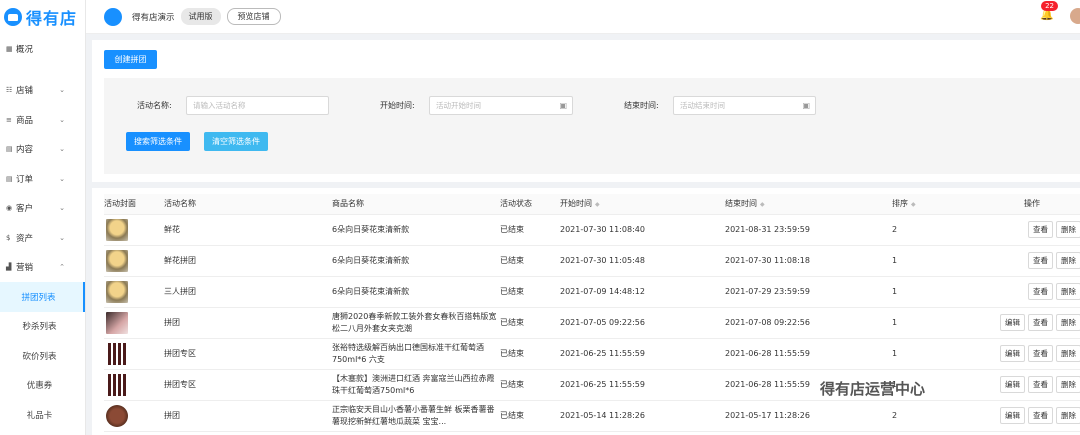 This screenshot has height=435, width=1080. What do you see at coordinates (42, 120) in the screenshot?
I see `sidebar-item-goods: ≡ 商品 ⌄` at bounding box center [42, 120].